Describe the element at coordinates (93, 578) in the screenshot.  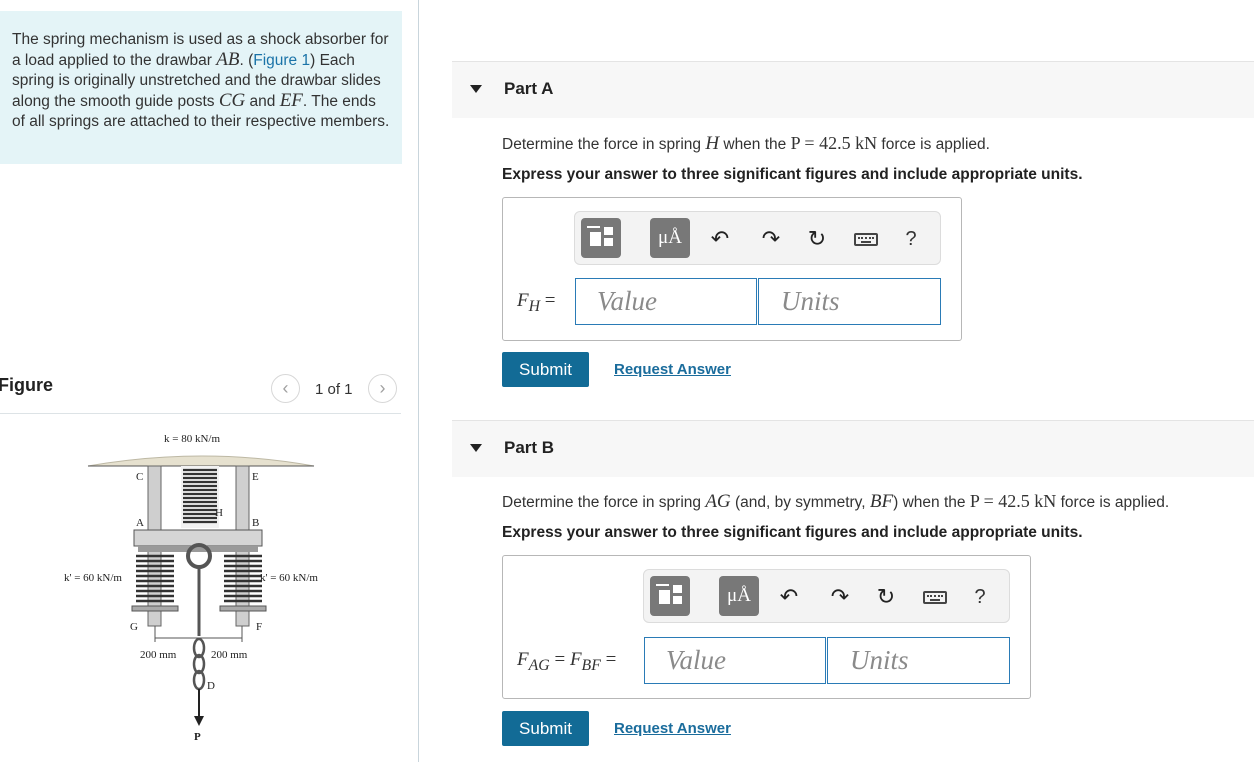
I see `label-k-left: k' = 60 kN/m` at that location.